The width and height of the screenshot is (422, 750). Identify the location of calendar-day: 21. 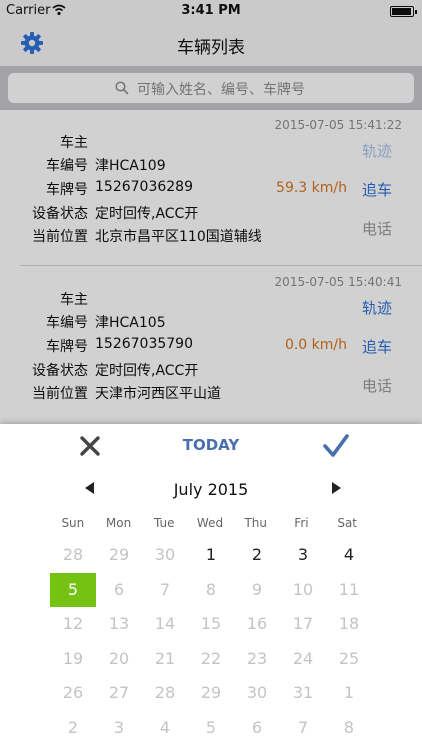
(165, 659).